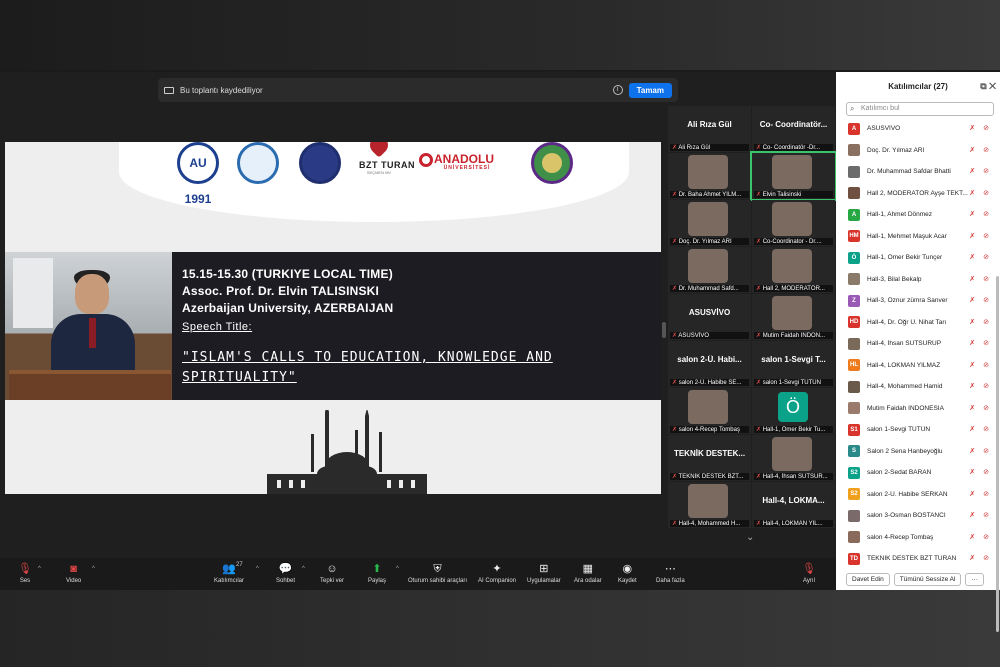 The image size is (1000, 667). Describe the element at coordinates (650, 90) in the screenshot. I see `ok-button: Tamam` at that location.